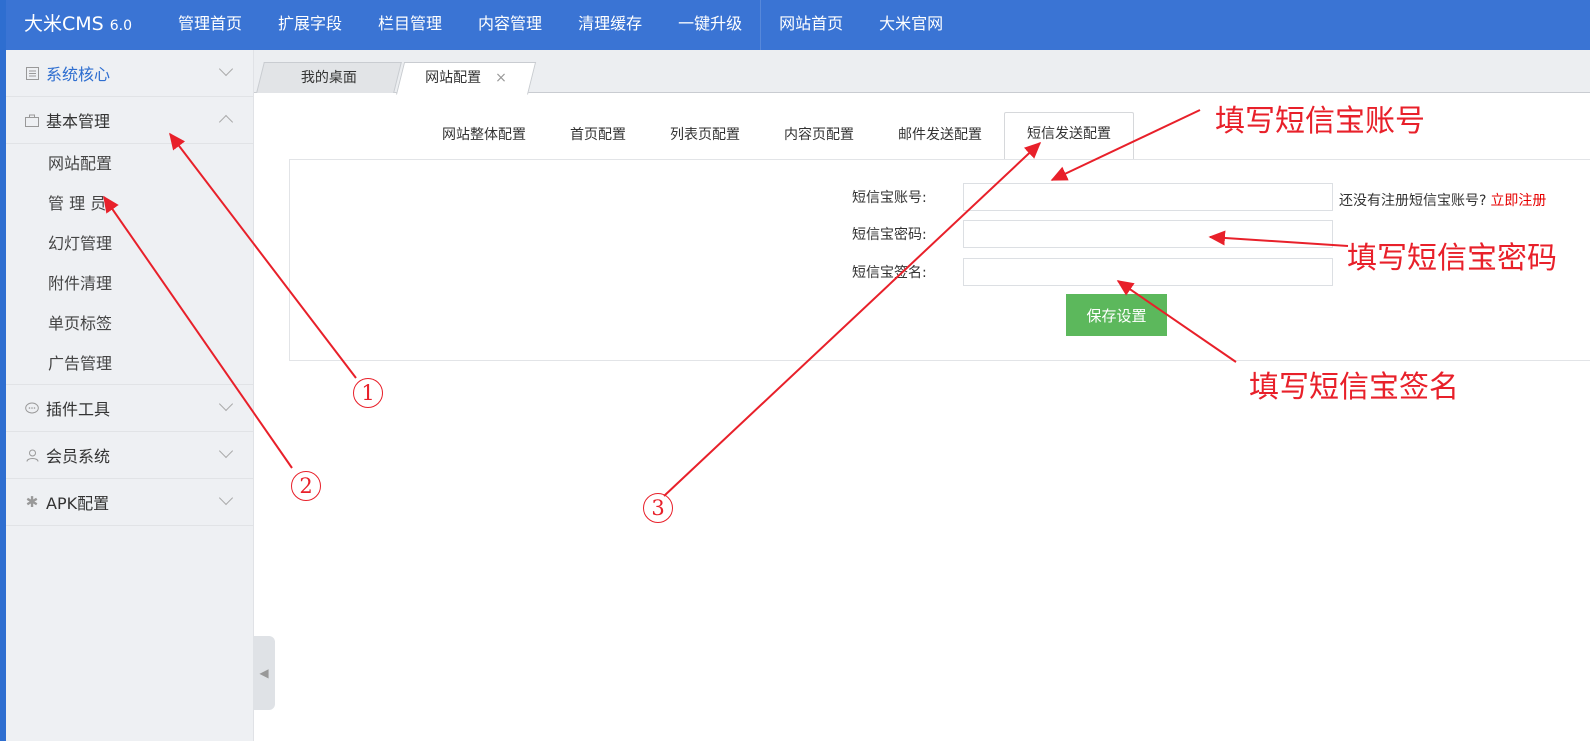 The height and width of the screenshot is (741, 1590). Describe the element at coordinates (129, 204) in the screenshot. I see `sidebar-item-admins: 管 理 员` at that location.